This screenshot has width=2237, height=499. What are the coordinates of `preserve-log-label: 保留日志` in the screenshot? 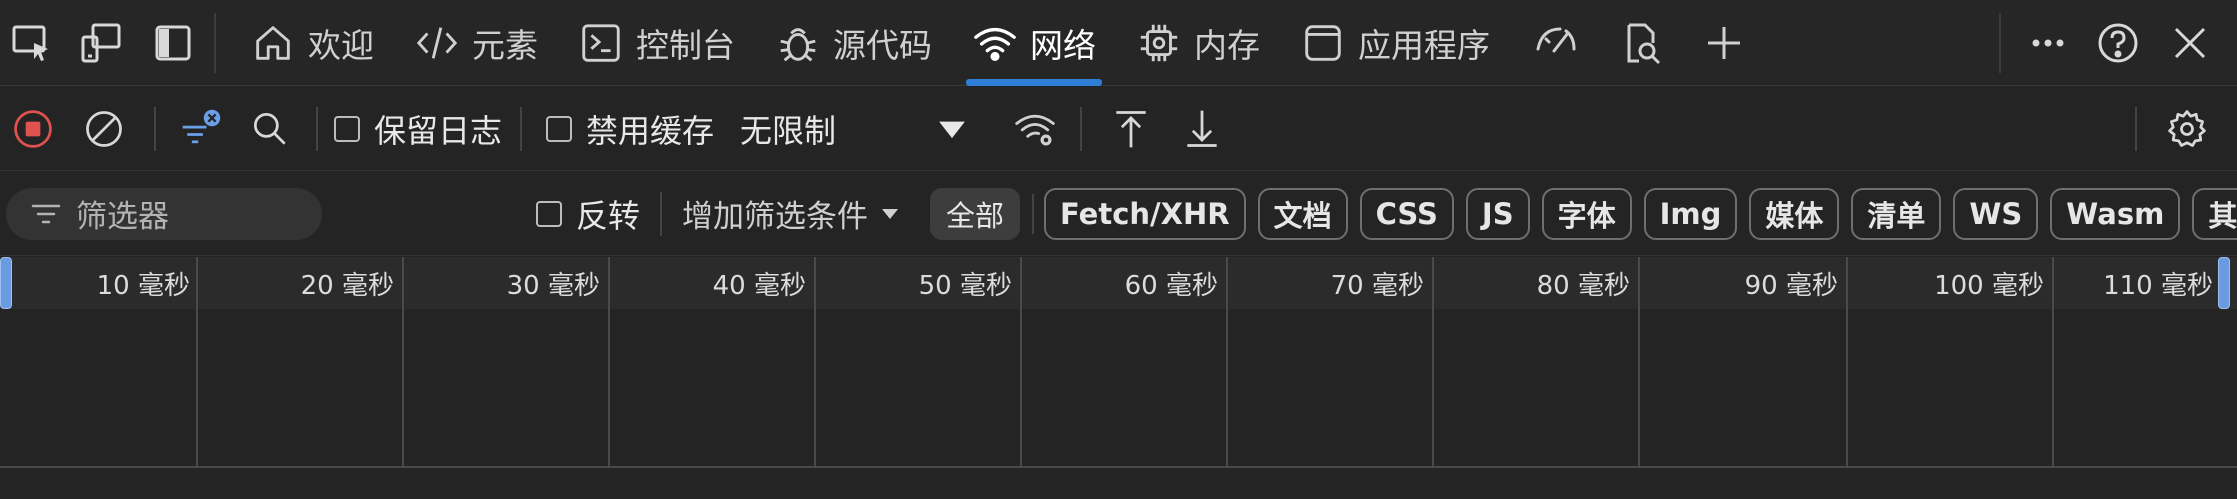 It's located at (438, 130).